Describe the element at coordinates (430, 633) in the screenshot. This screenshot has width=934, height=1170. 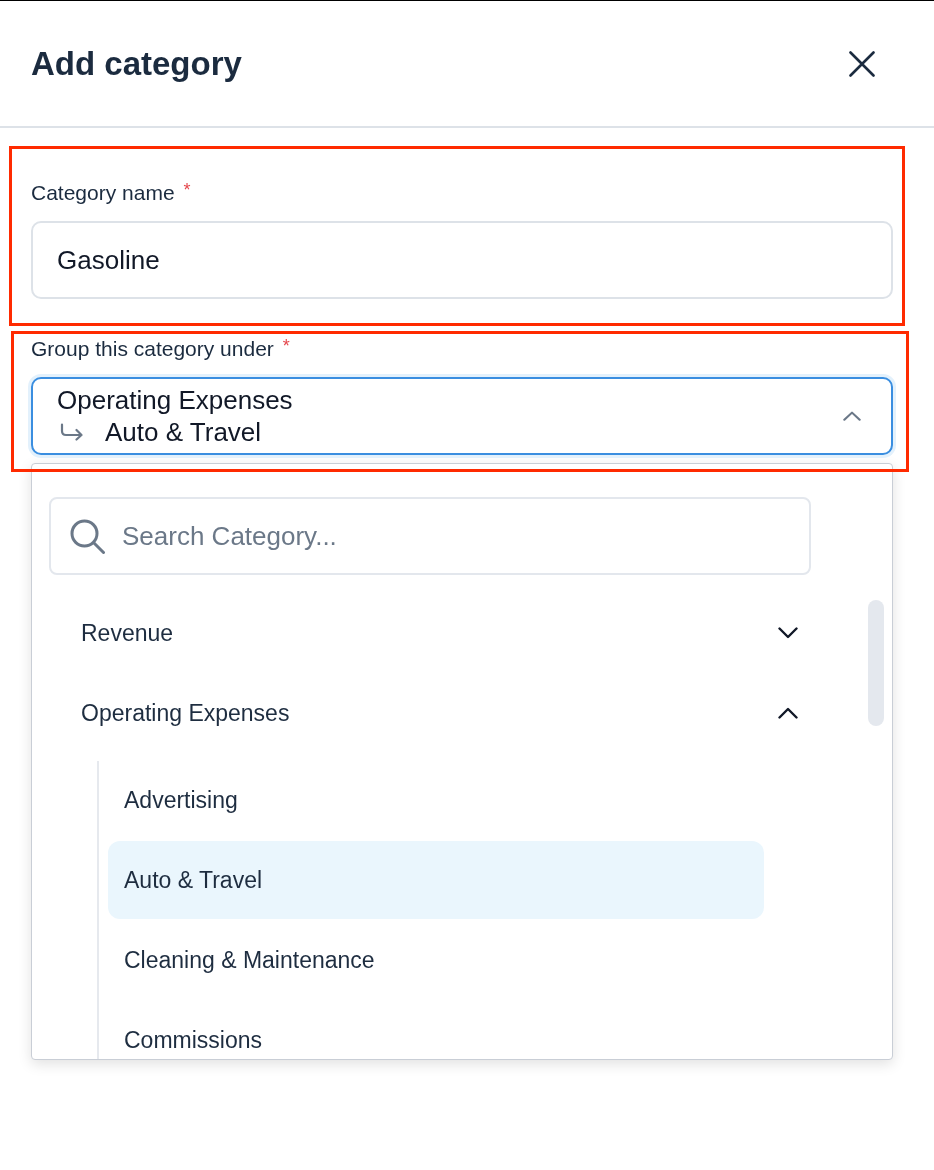
I see `category-option: Revenue` at that location.